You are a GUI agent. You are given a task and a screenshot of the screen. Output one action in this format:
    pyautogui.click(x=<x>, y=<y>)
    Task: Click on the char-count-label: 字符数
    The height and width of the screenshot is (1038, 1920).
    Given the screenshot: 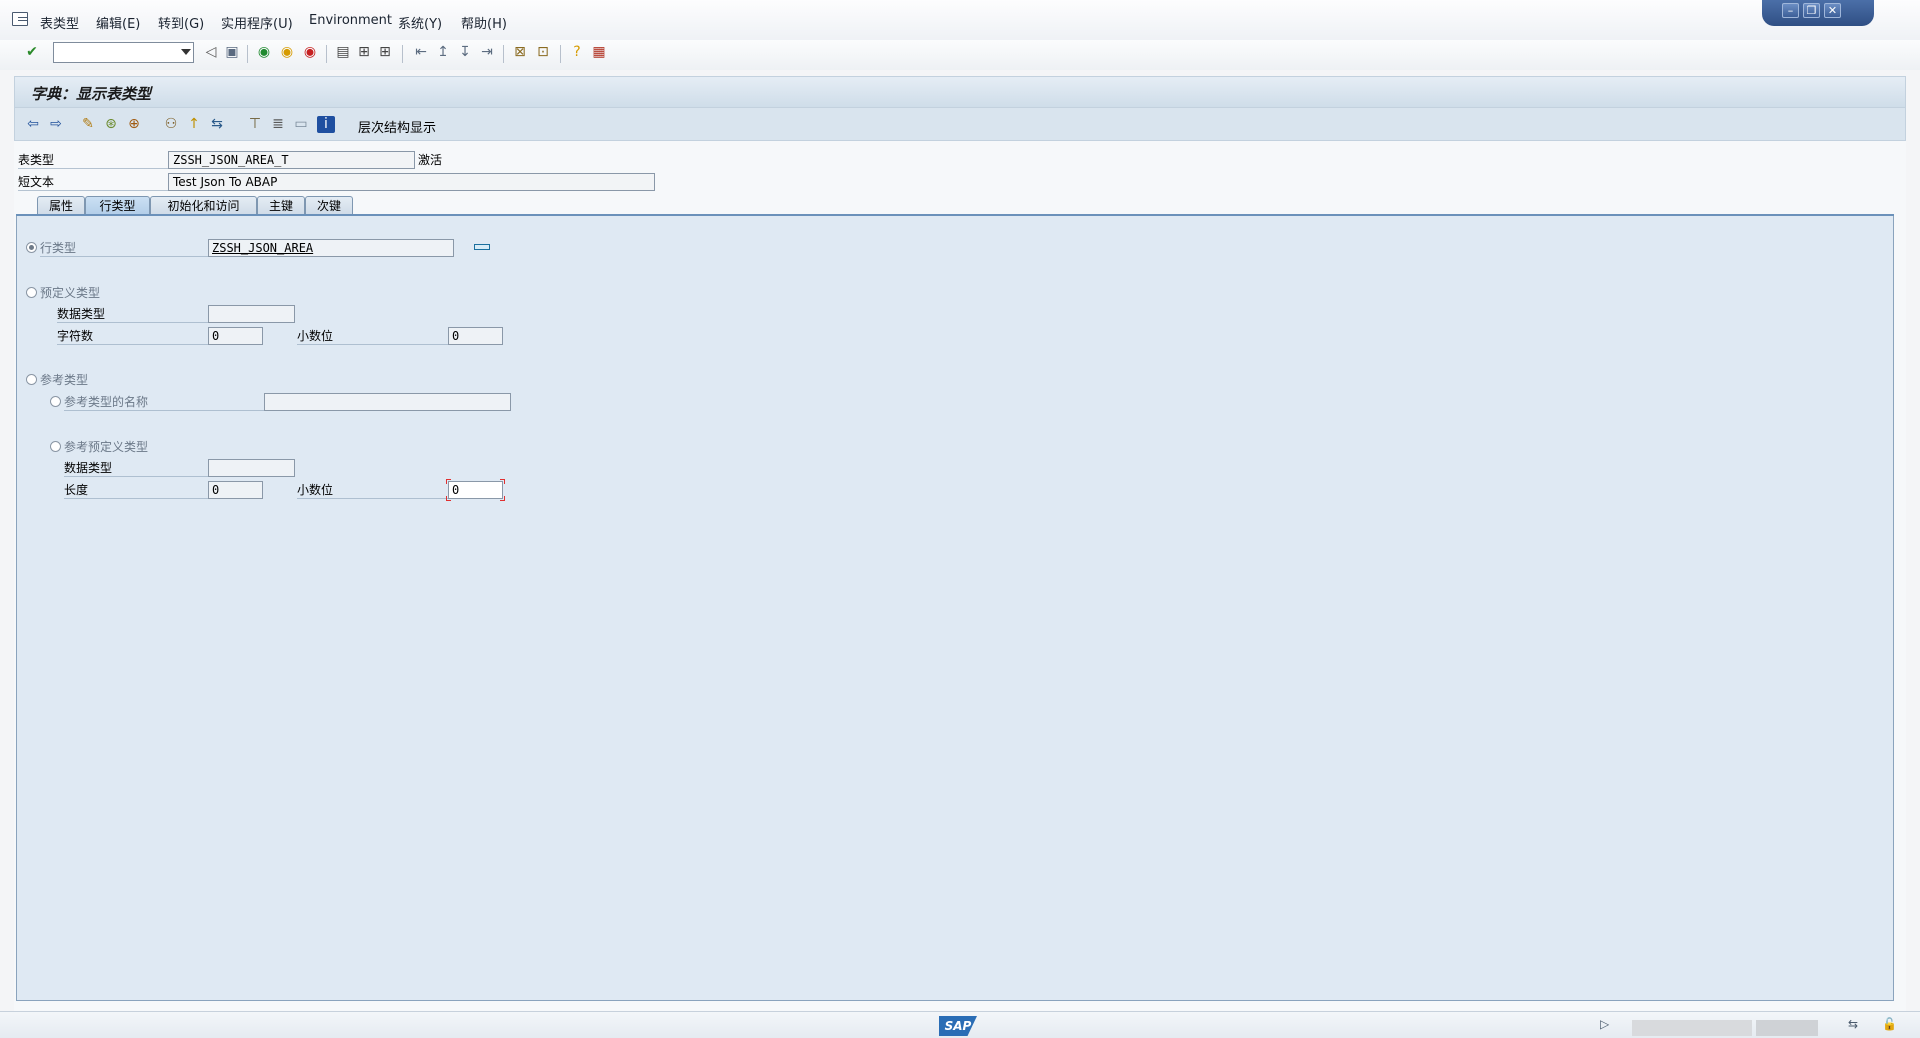 What is the action you would take?
    pyautogui.click(x=132, y=336)
    